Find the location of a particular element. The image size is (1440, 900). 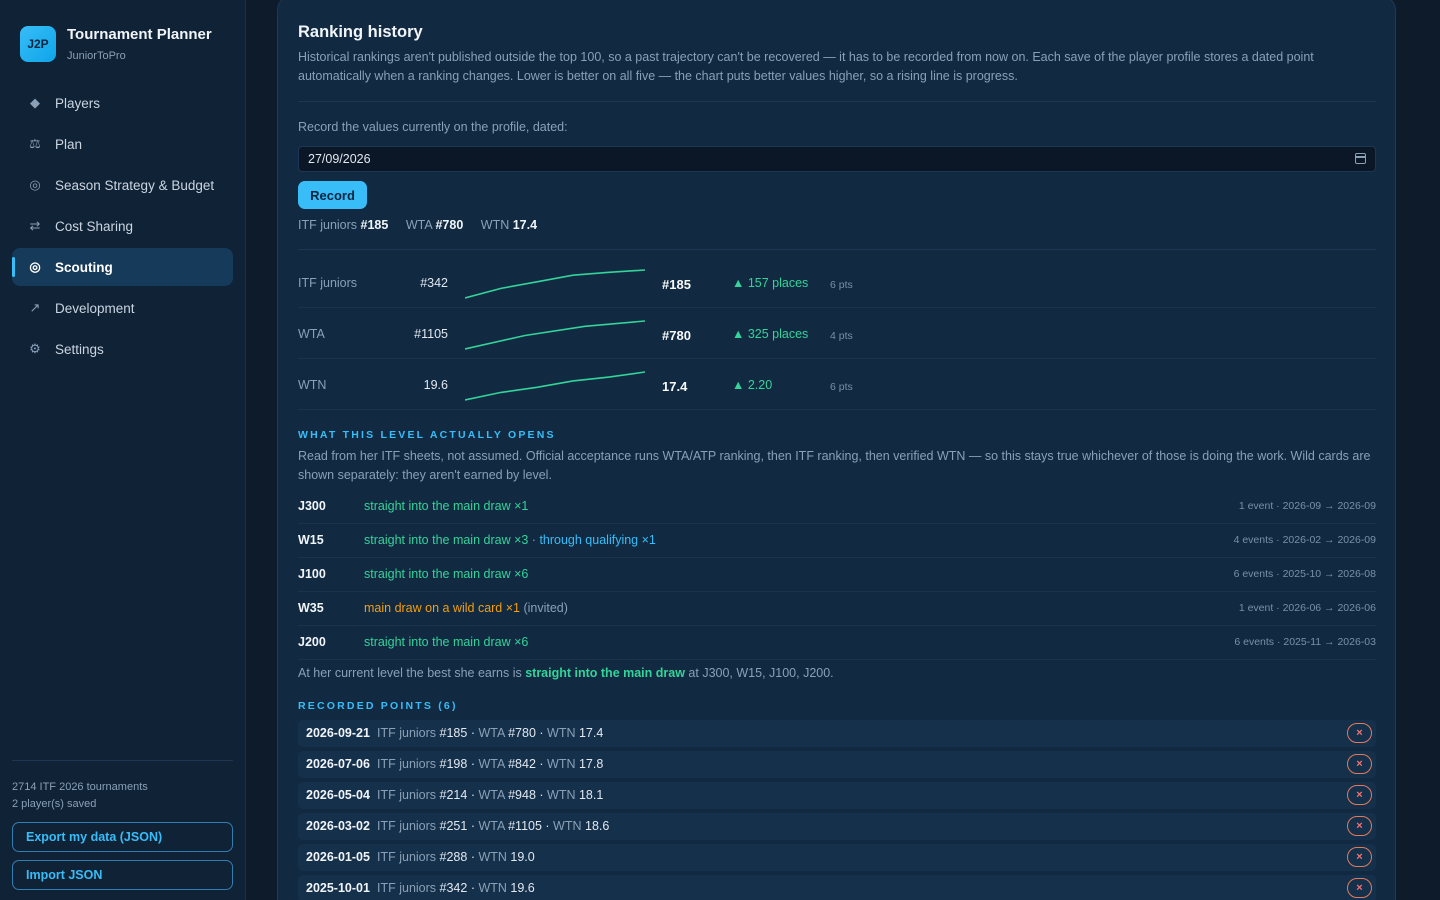

point-metric-value: 18.6 is located at coordinates (597, 826).